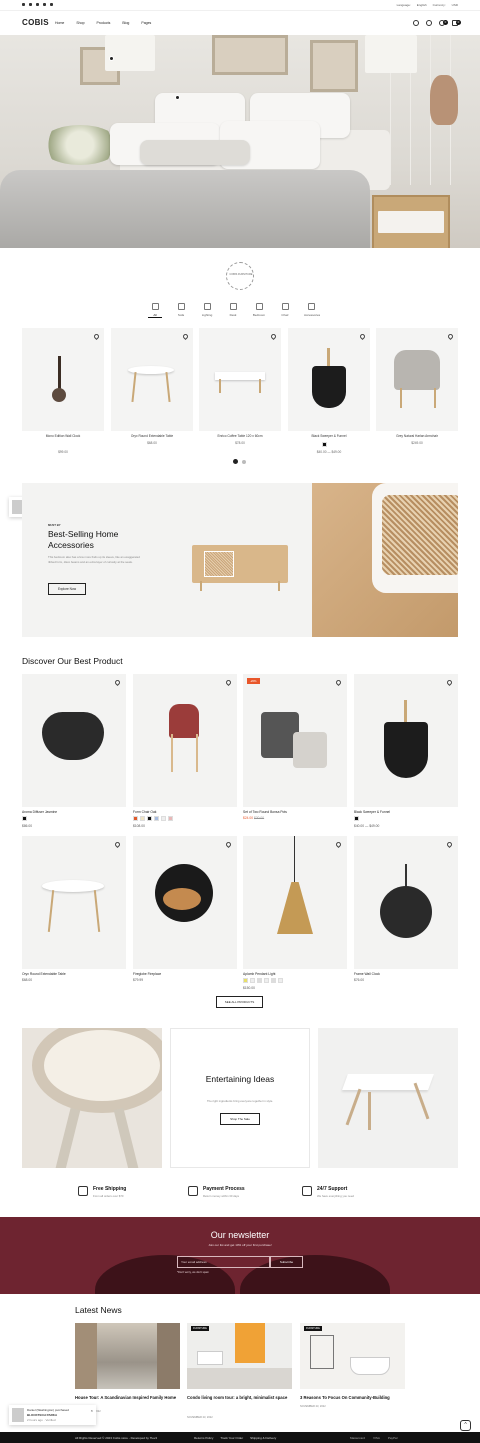  What do you see at coordinates (265, 812) in the screenshot?
I see `product-name: Set of Two Round Bonsa Pots` at bounding box center [265, 812].